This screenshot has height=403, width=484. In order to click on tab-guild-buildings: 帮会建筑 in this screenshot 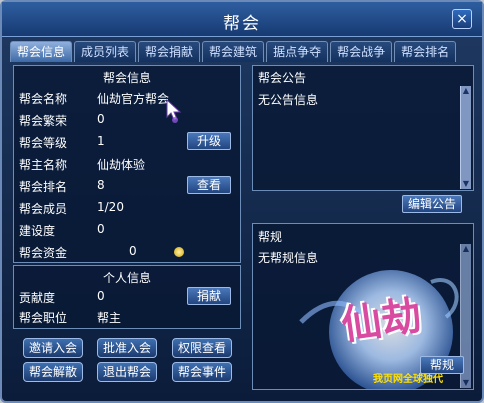, I will do `click(233, 51)`.